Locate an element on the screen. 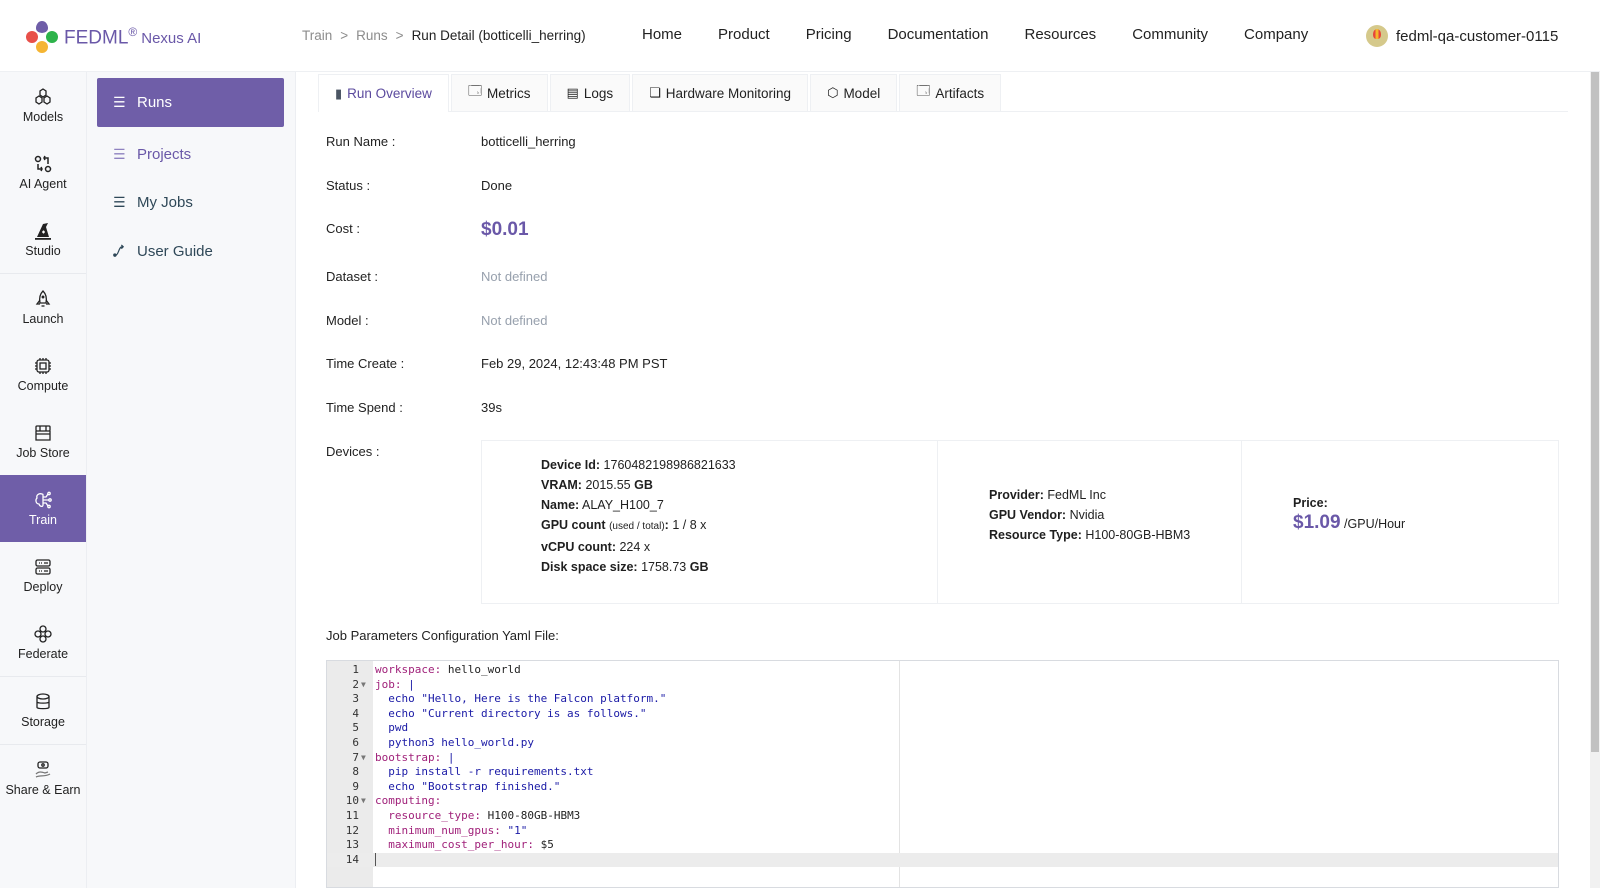 Image resolution: width=1600 pixels, height=888 pixels. fedml-logo-icon is located at coordinates (42, 37).